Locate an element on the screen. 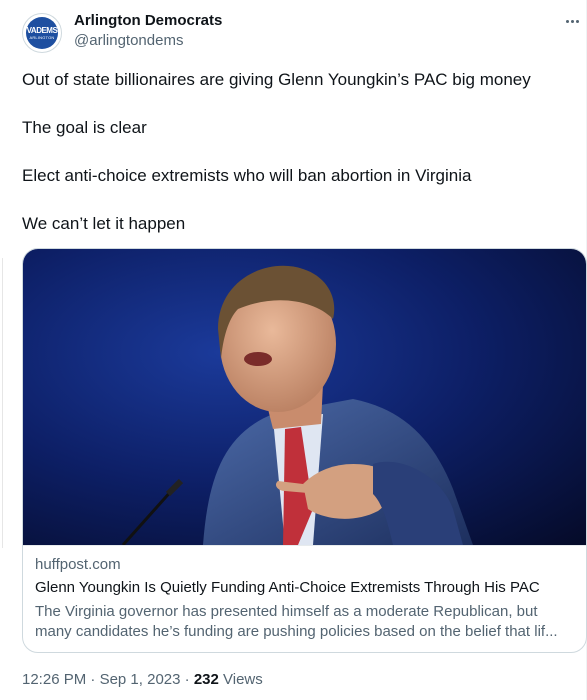 This screenshot has height=700, width=587. tweet-text-line: The goal is clear is located at coordinates (84, 127).